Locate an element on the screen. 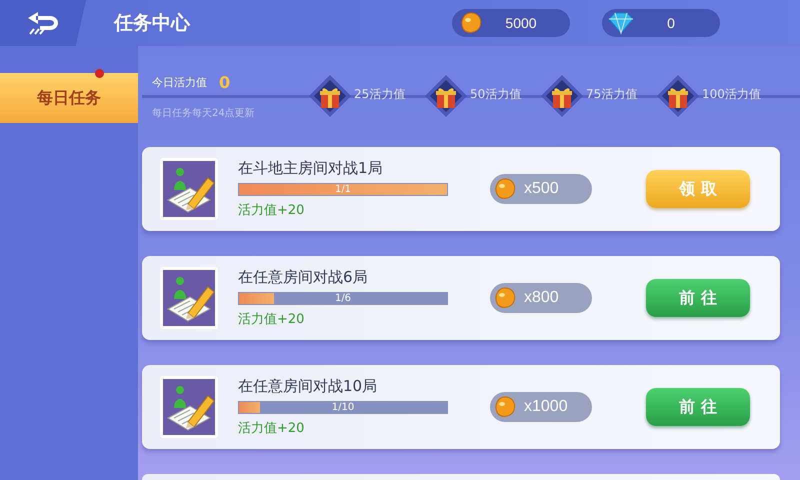 The width and height of the screenshot is (800, 480). milestone-label: 25活力值 is located at coordinates (380, 94).